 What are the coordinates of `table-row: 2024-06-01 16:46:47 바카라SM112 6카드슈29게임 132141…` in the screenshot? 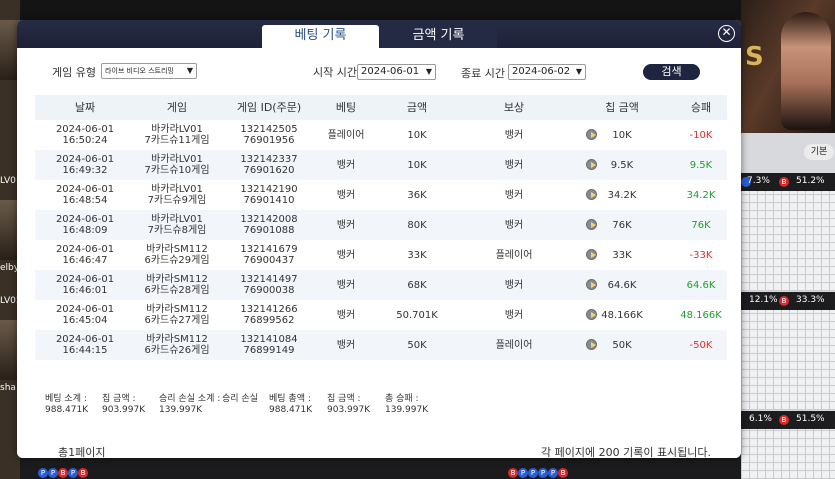 It's located at (381, 255).